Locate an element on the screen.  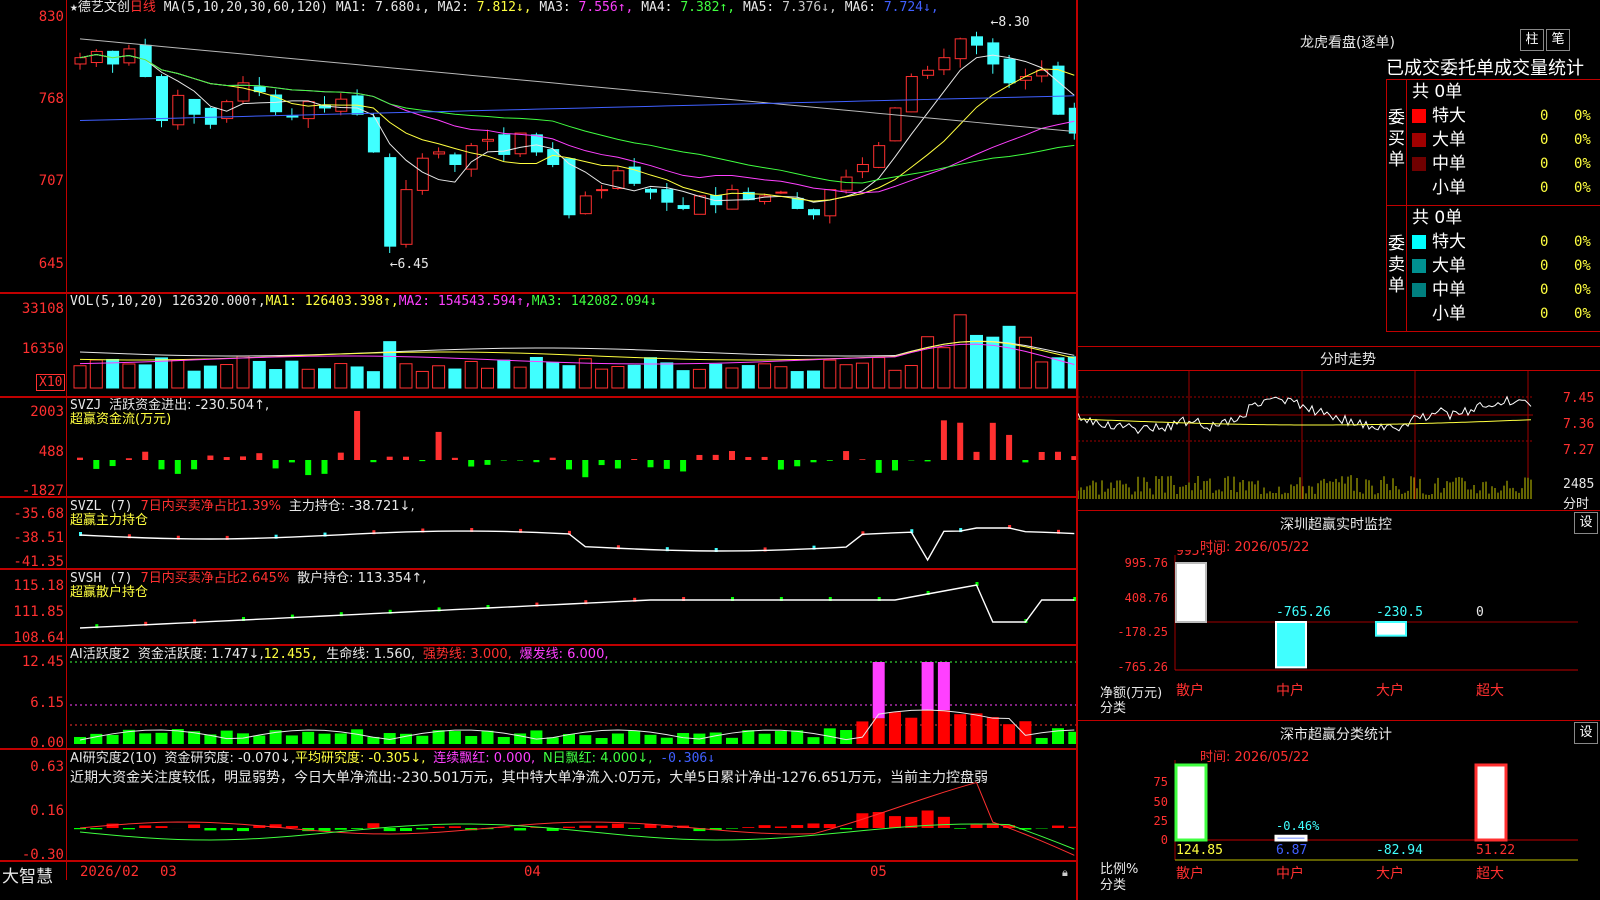
lock-icon: 🔒︎ is located at coordinates (1065, 873).